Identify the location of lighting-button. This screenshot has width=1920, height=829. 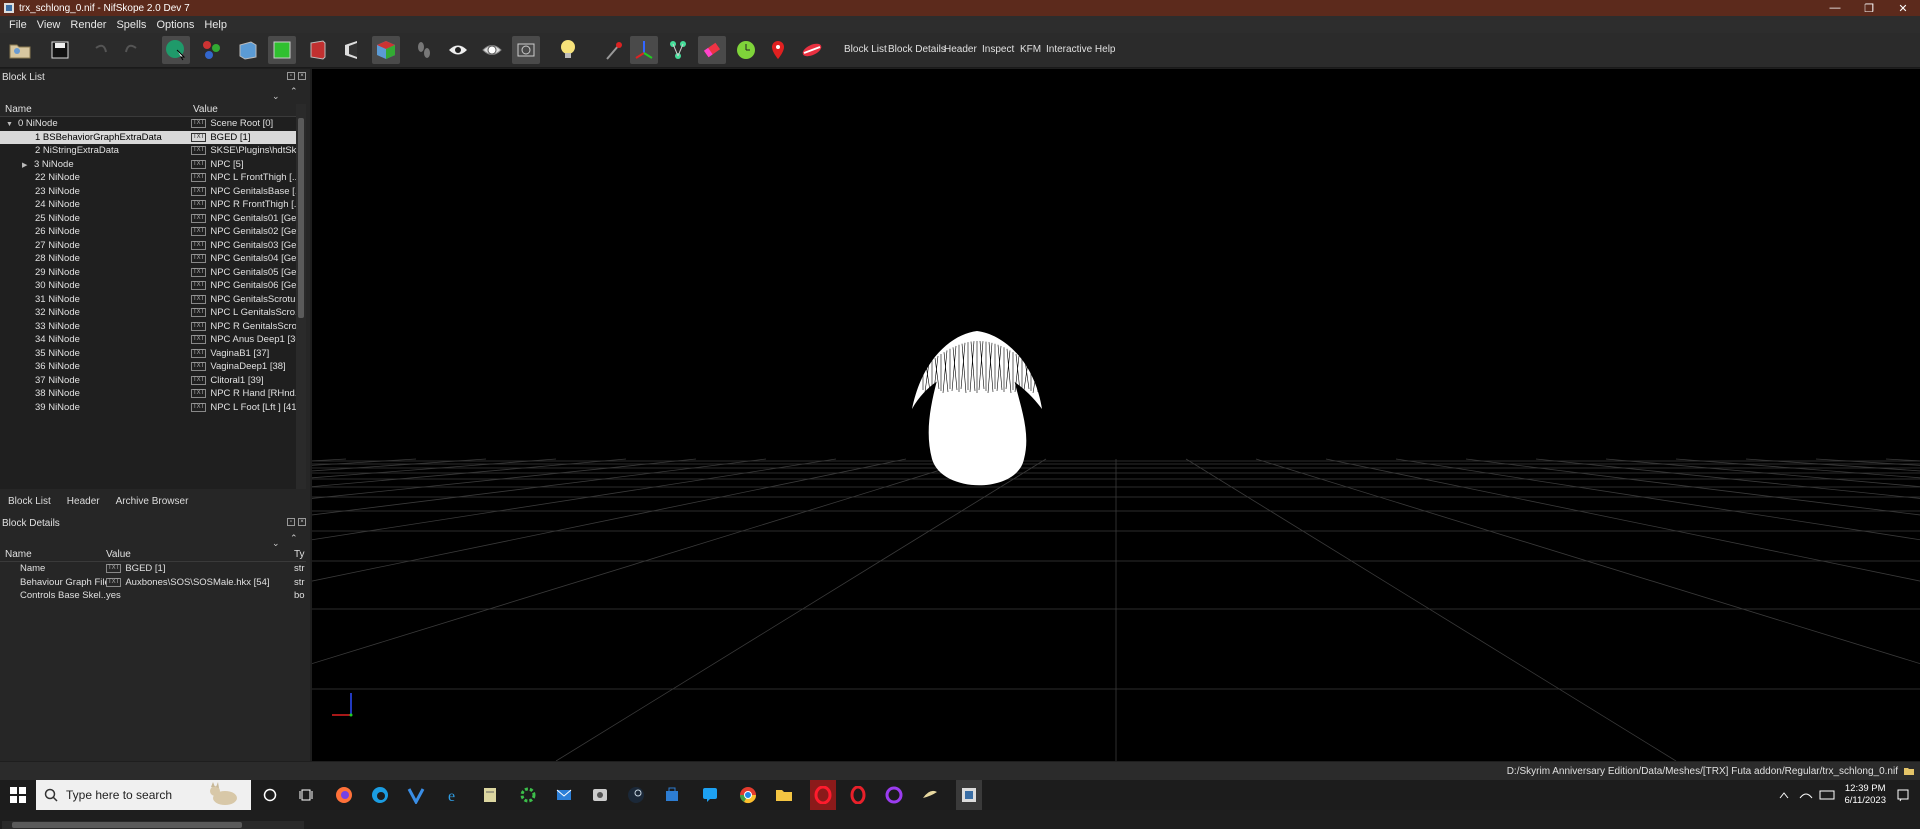
(568, 50).